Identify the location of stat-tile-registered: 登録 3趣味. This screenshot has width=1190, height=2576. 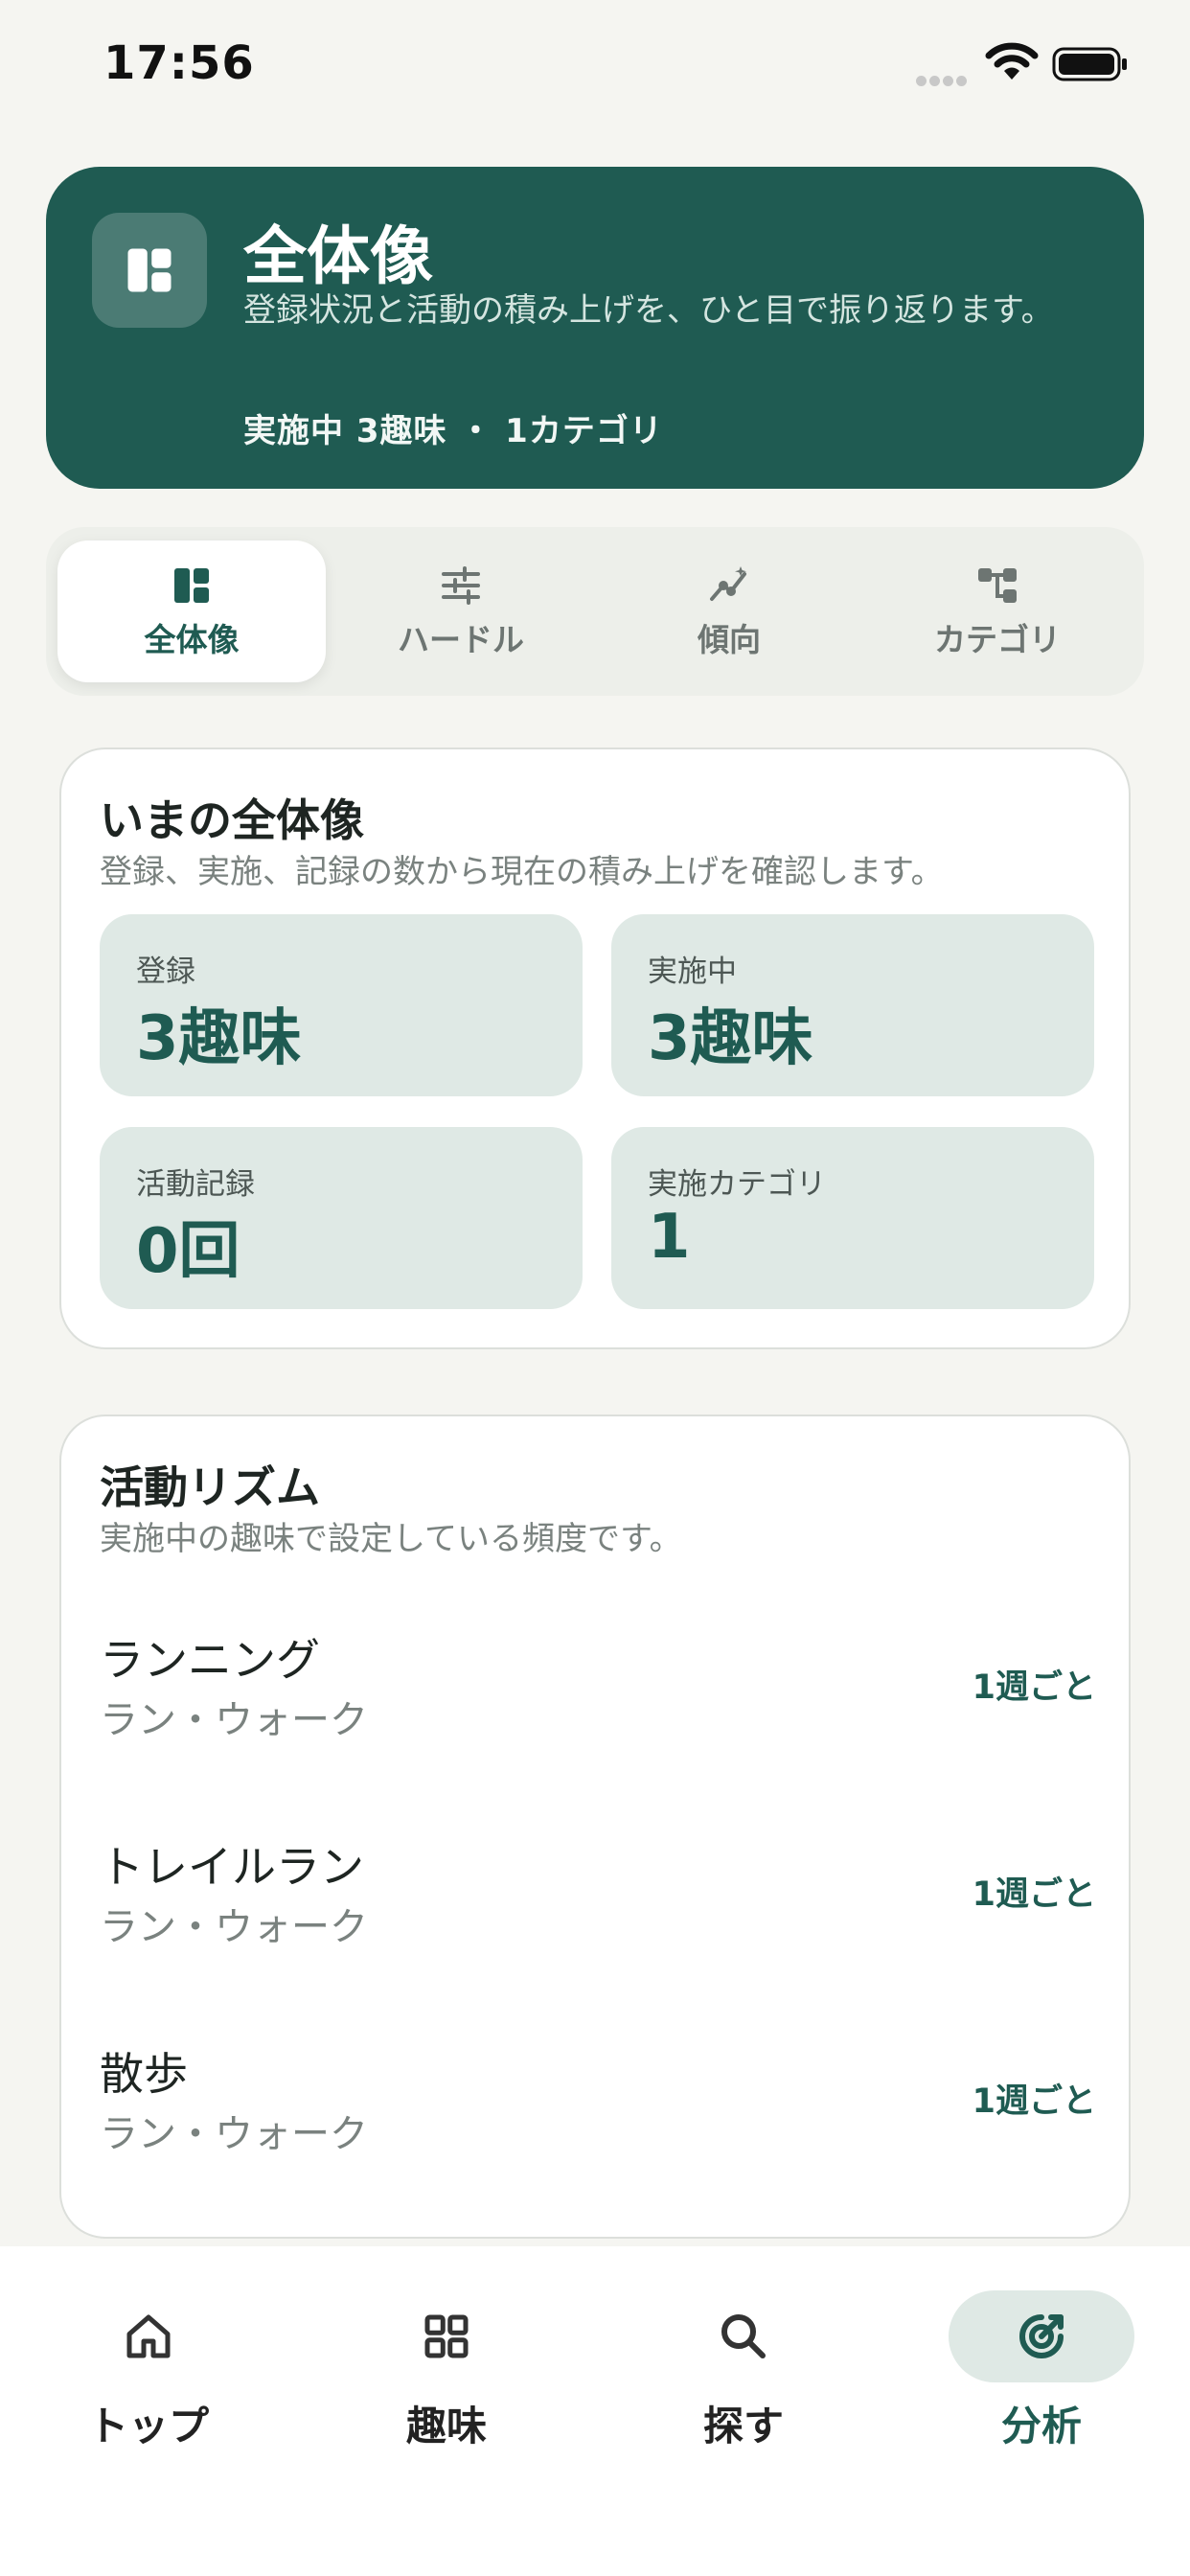
(342, 1005).